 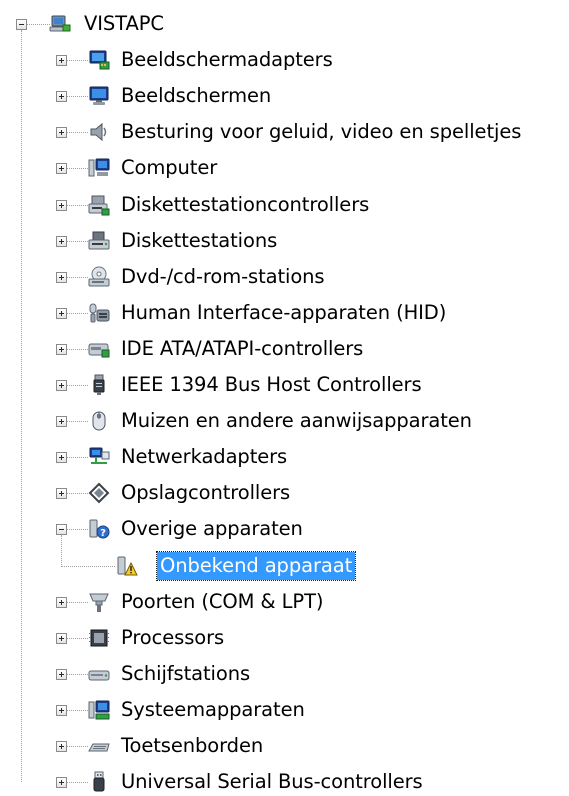 What do you see at coordinates (99, 529) in the screenshot?
I see `unknown-device-icon: ?` at bounding box center [99, 529].